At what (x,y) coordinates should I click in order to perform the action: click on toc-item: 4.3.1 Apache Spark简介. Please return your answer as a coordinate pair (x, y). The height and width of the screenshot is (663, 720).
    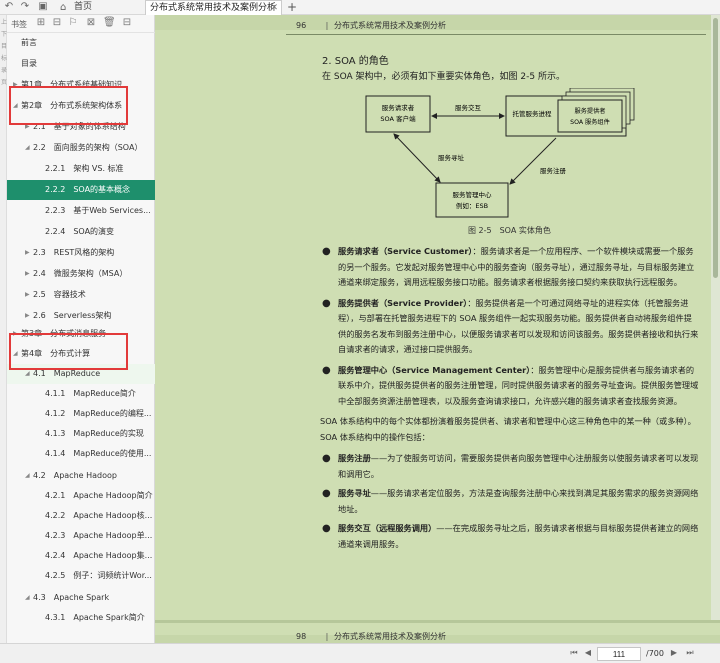
    Looking at the image, I should click on (81, 618).